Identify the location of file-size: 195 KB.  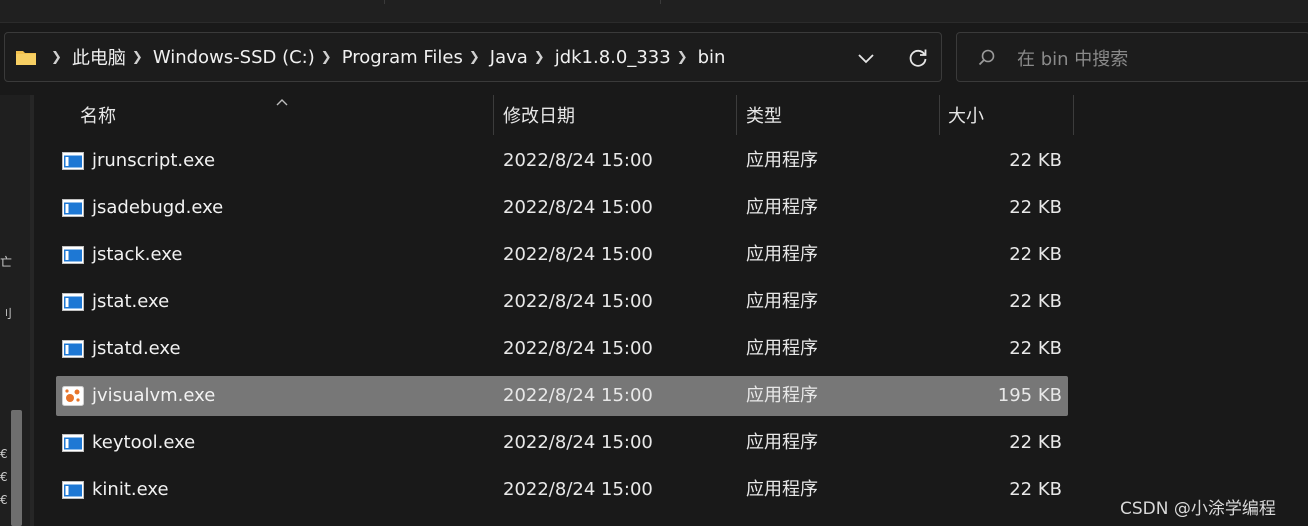
(1029, 395).